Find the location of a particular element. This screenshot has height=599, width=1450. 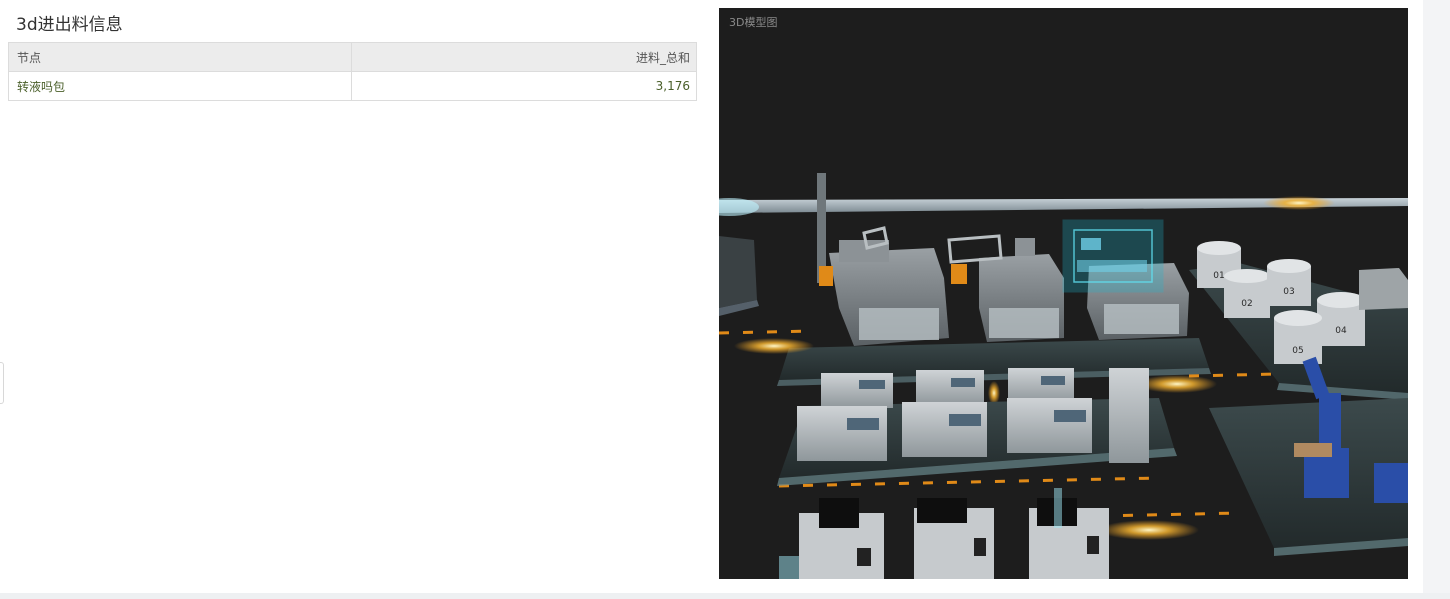

column-header-node: 节点 is located at coordinates (180, 57).